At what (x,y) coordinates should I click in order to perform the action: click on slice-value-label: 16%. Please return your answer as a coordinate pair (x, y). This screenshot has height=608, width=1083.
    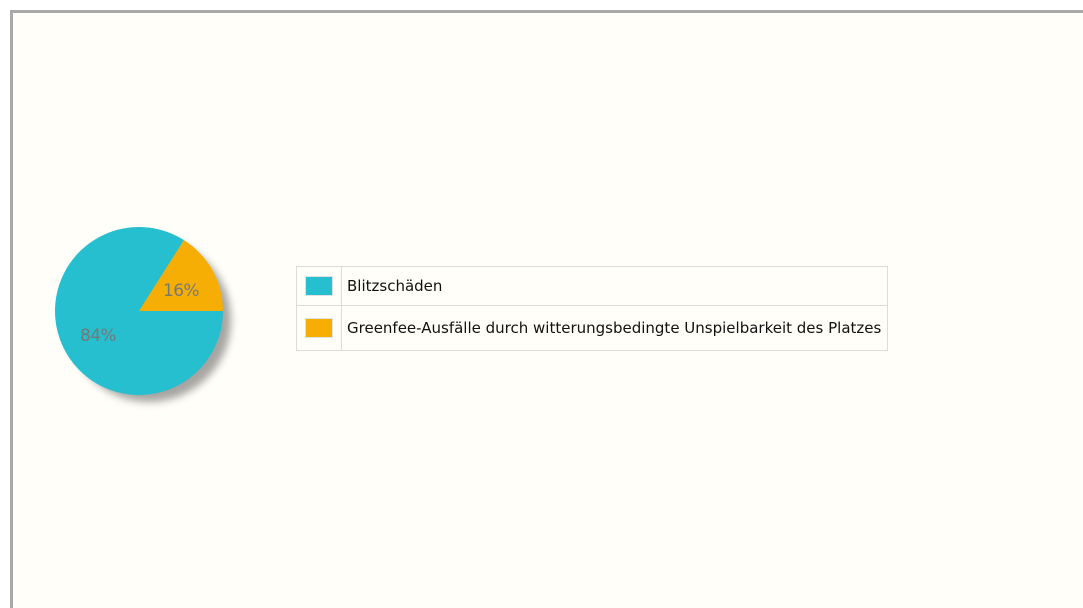
    Looking at the image, I should click on (181, 291).